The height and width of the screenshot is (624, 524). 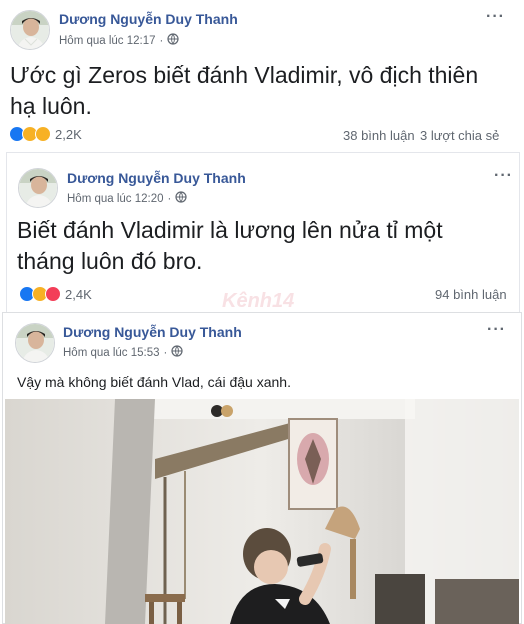 I want to click on post-timestamp: Hôm qua lúc 12:17, so click(x=107, y=41).